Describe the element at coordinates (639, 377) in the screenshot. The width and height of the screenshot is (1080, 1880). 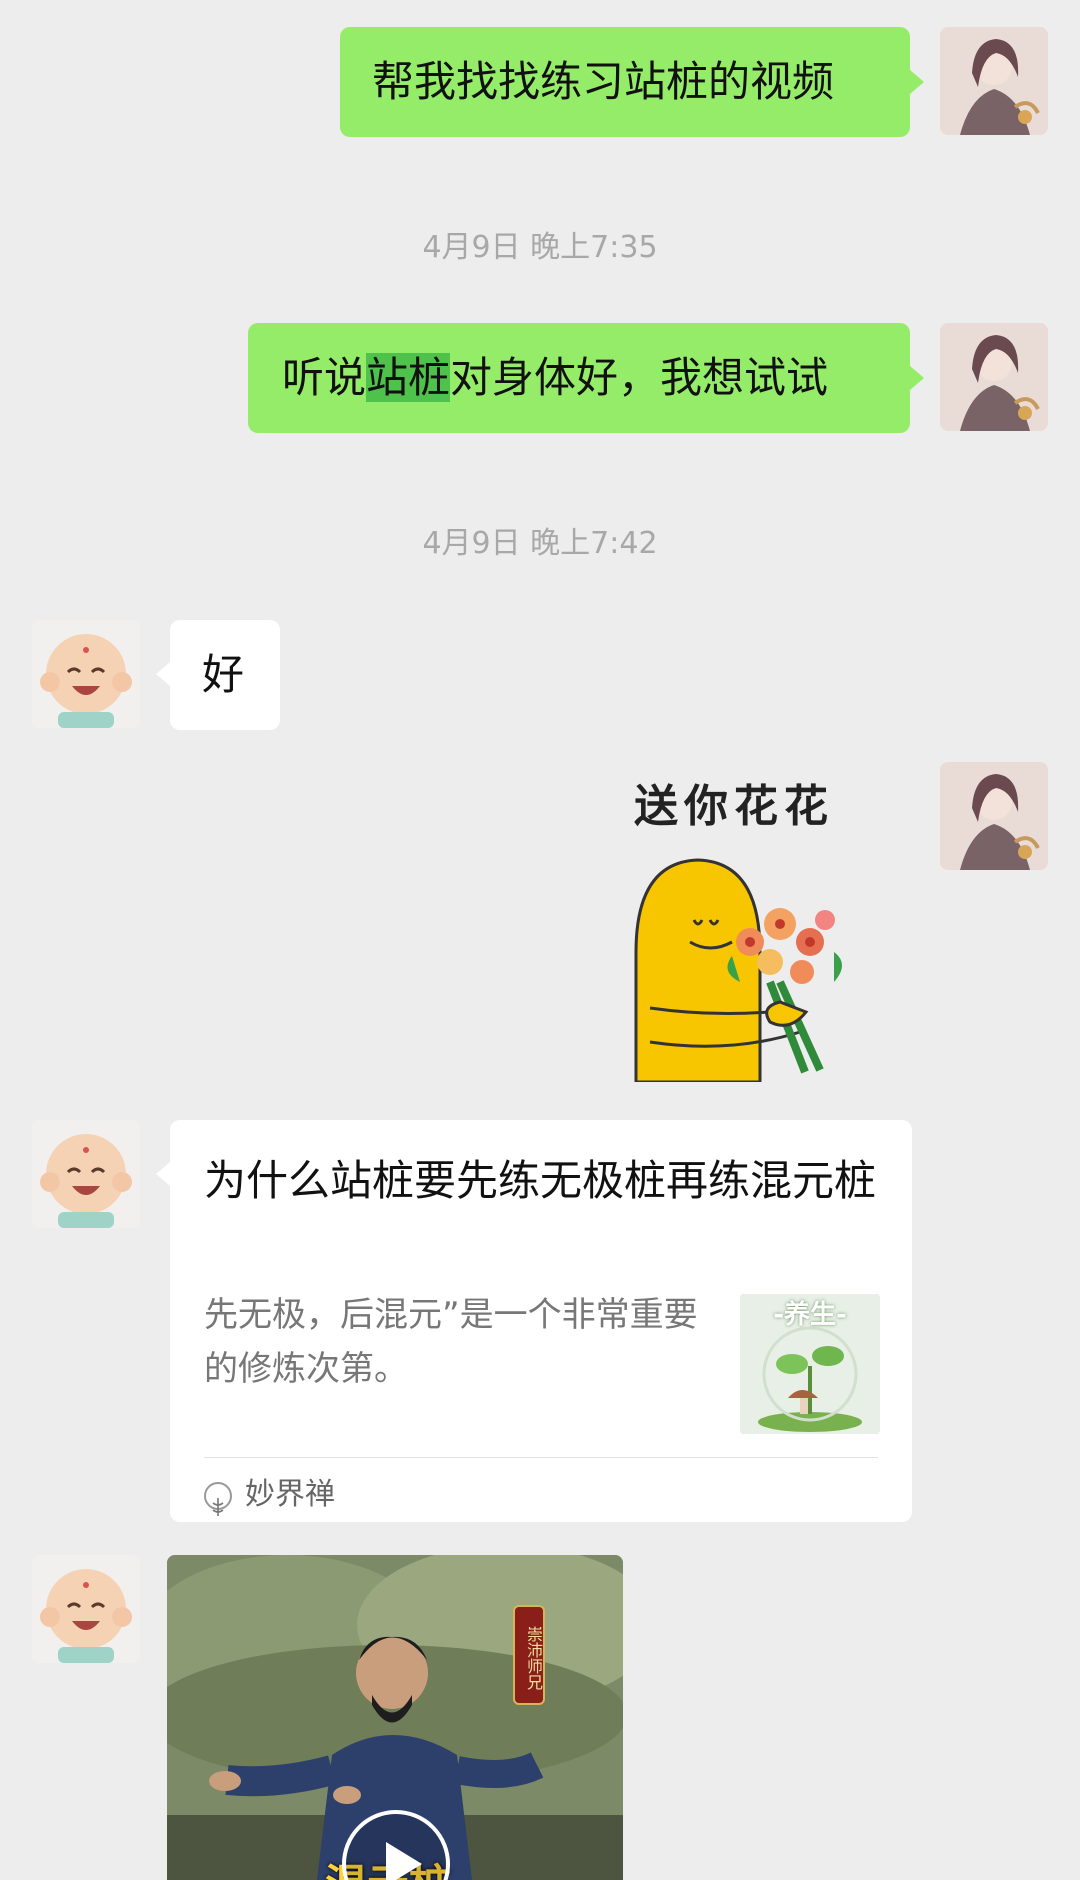
I see `message-text-part: 对身体好，我想试试` at that location.